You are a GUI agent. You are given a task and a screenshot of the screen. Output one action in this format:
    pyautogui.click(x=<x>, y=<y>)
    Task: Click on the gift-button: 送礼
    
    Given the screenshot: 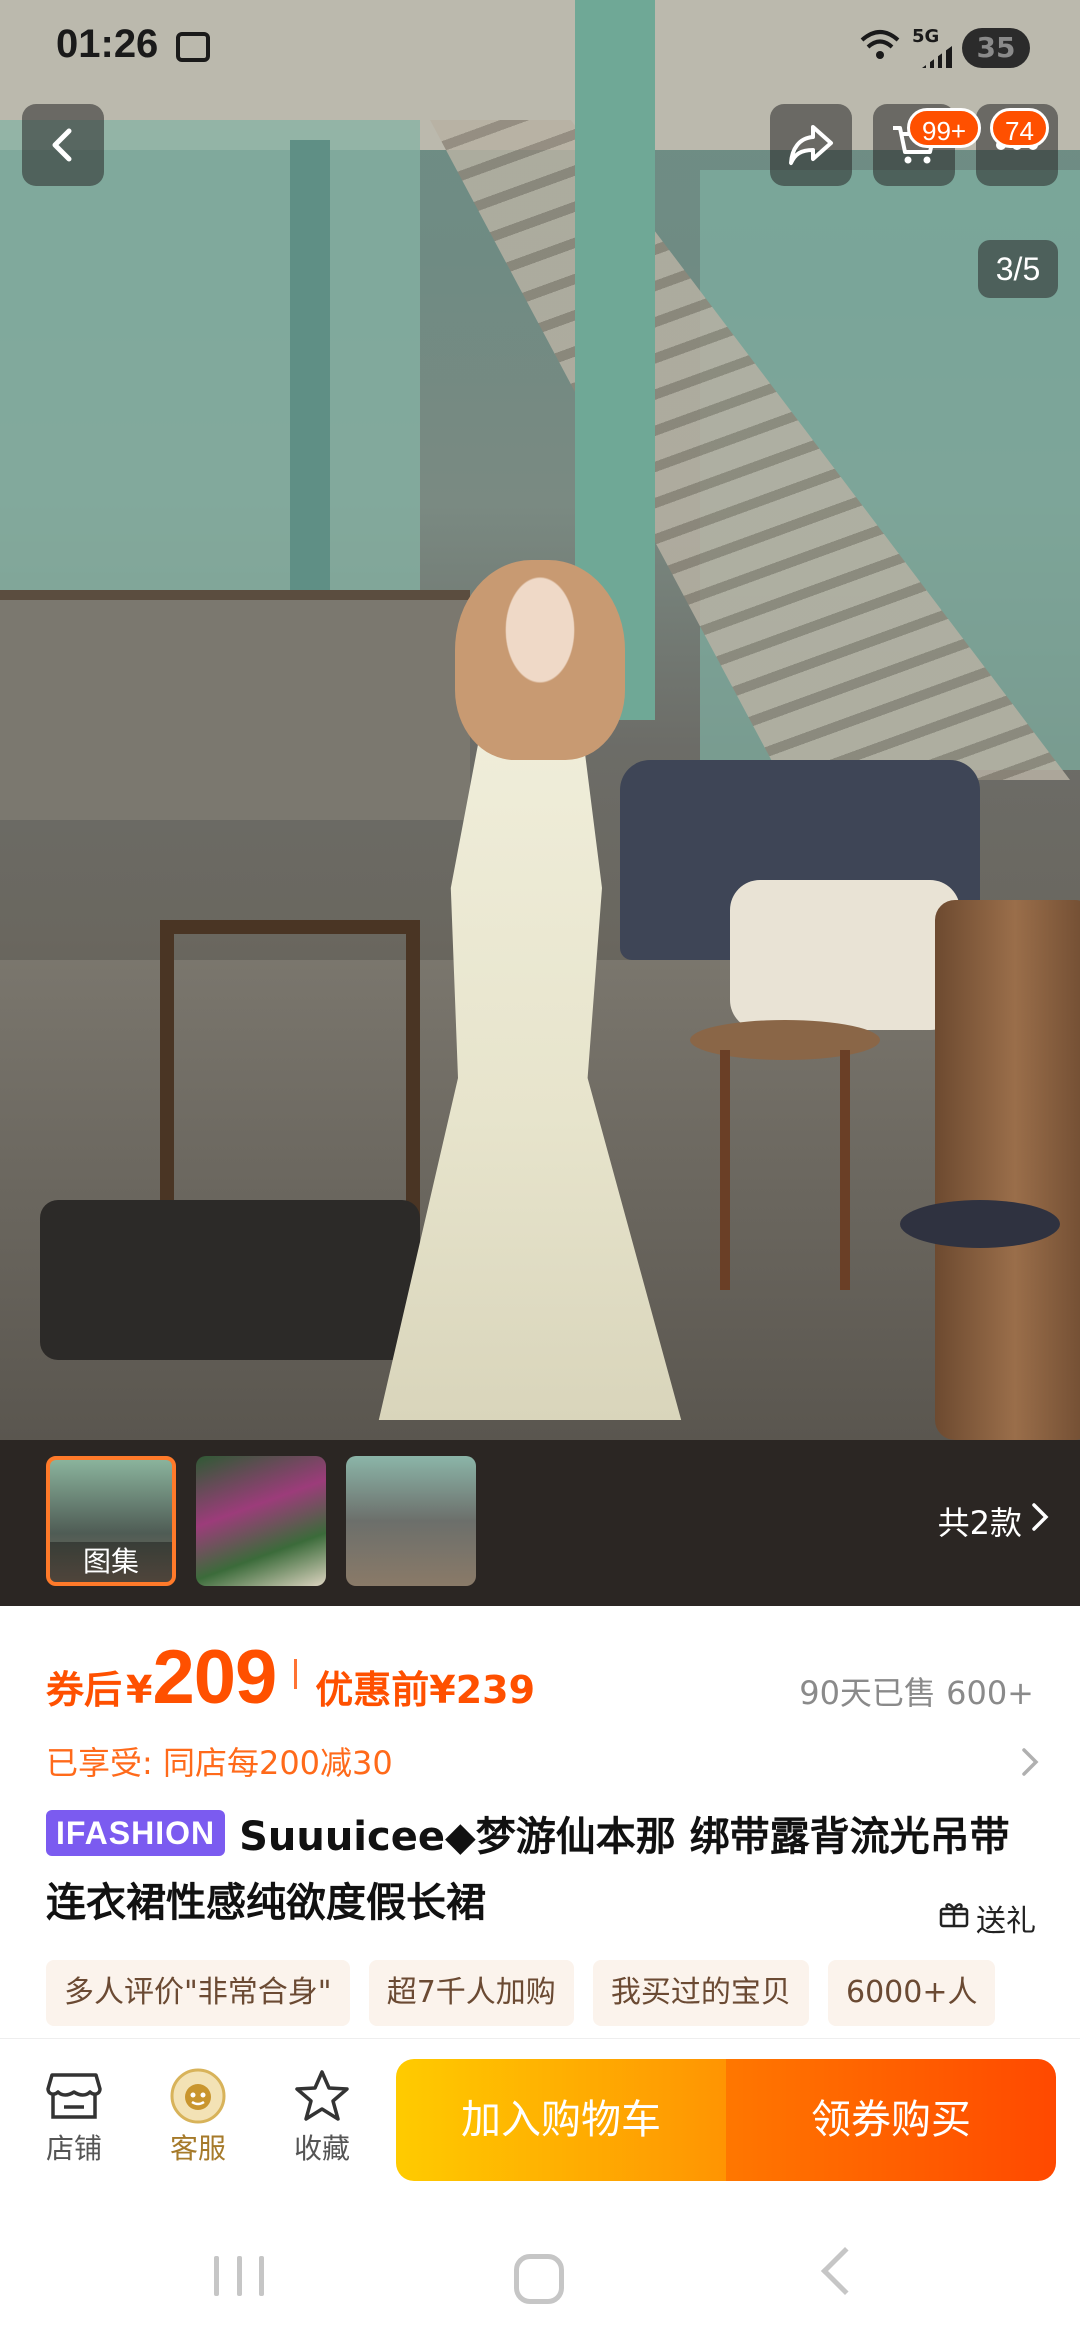 What is the action you would take?
    pyautogui.click(x=987, y=1918)
    